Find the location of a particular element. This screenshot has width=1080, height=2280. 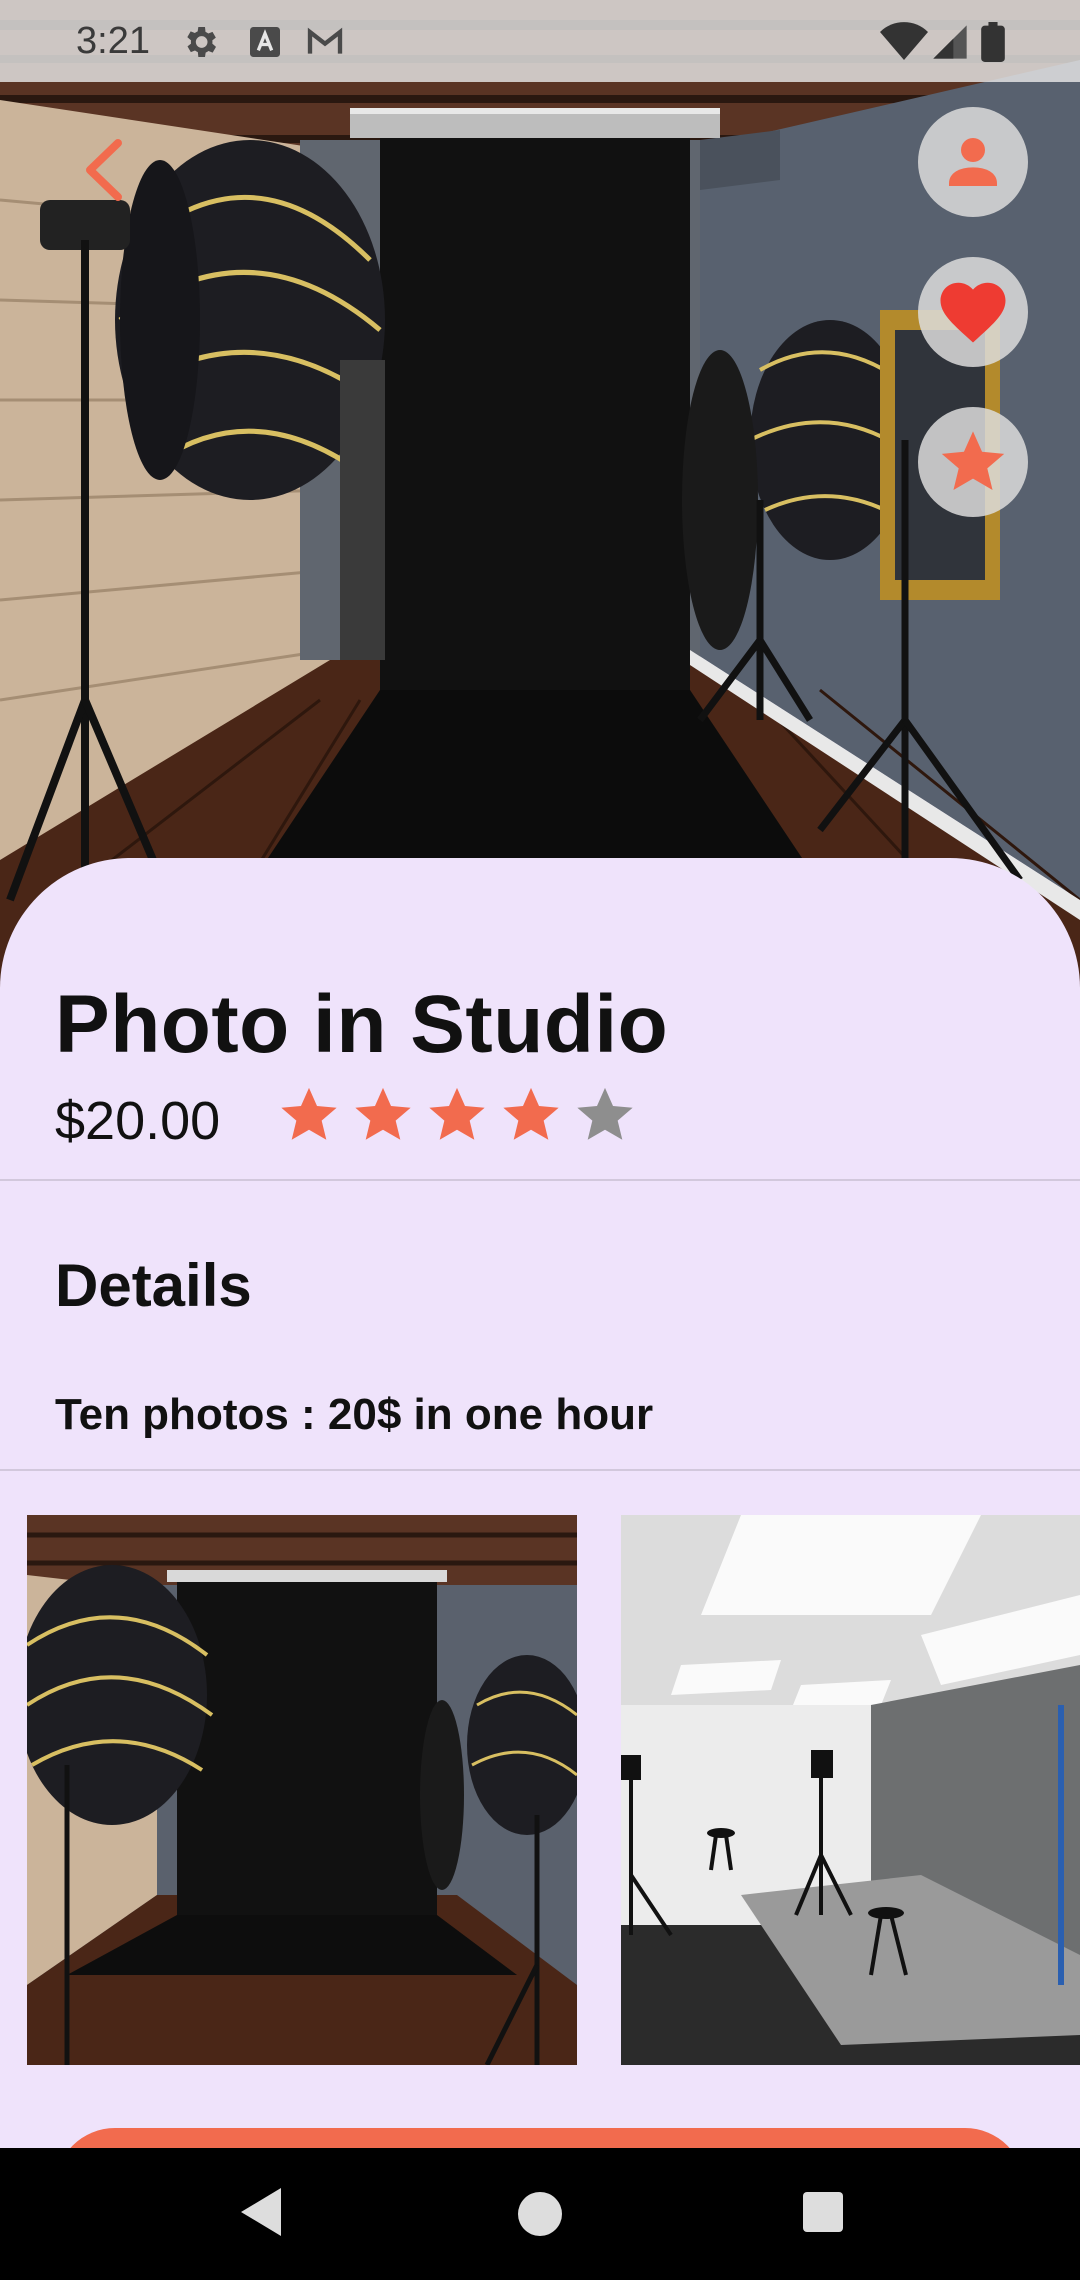

person-icon is located at coordinates (973, 162).